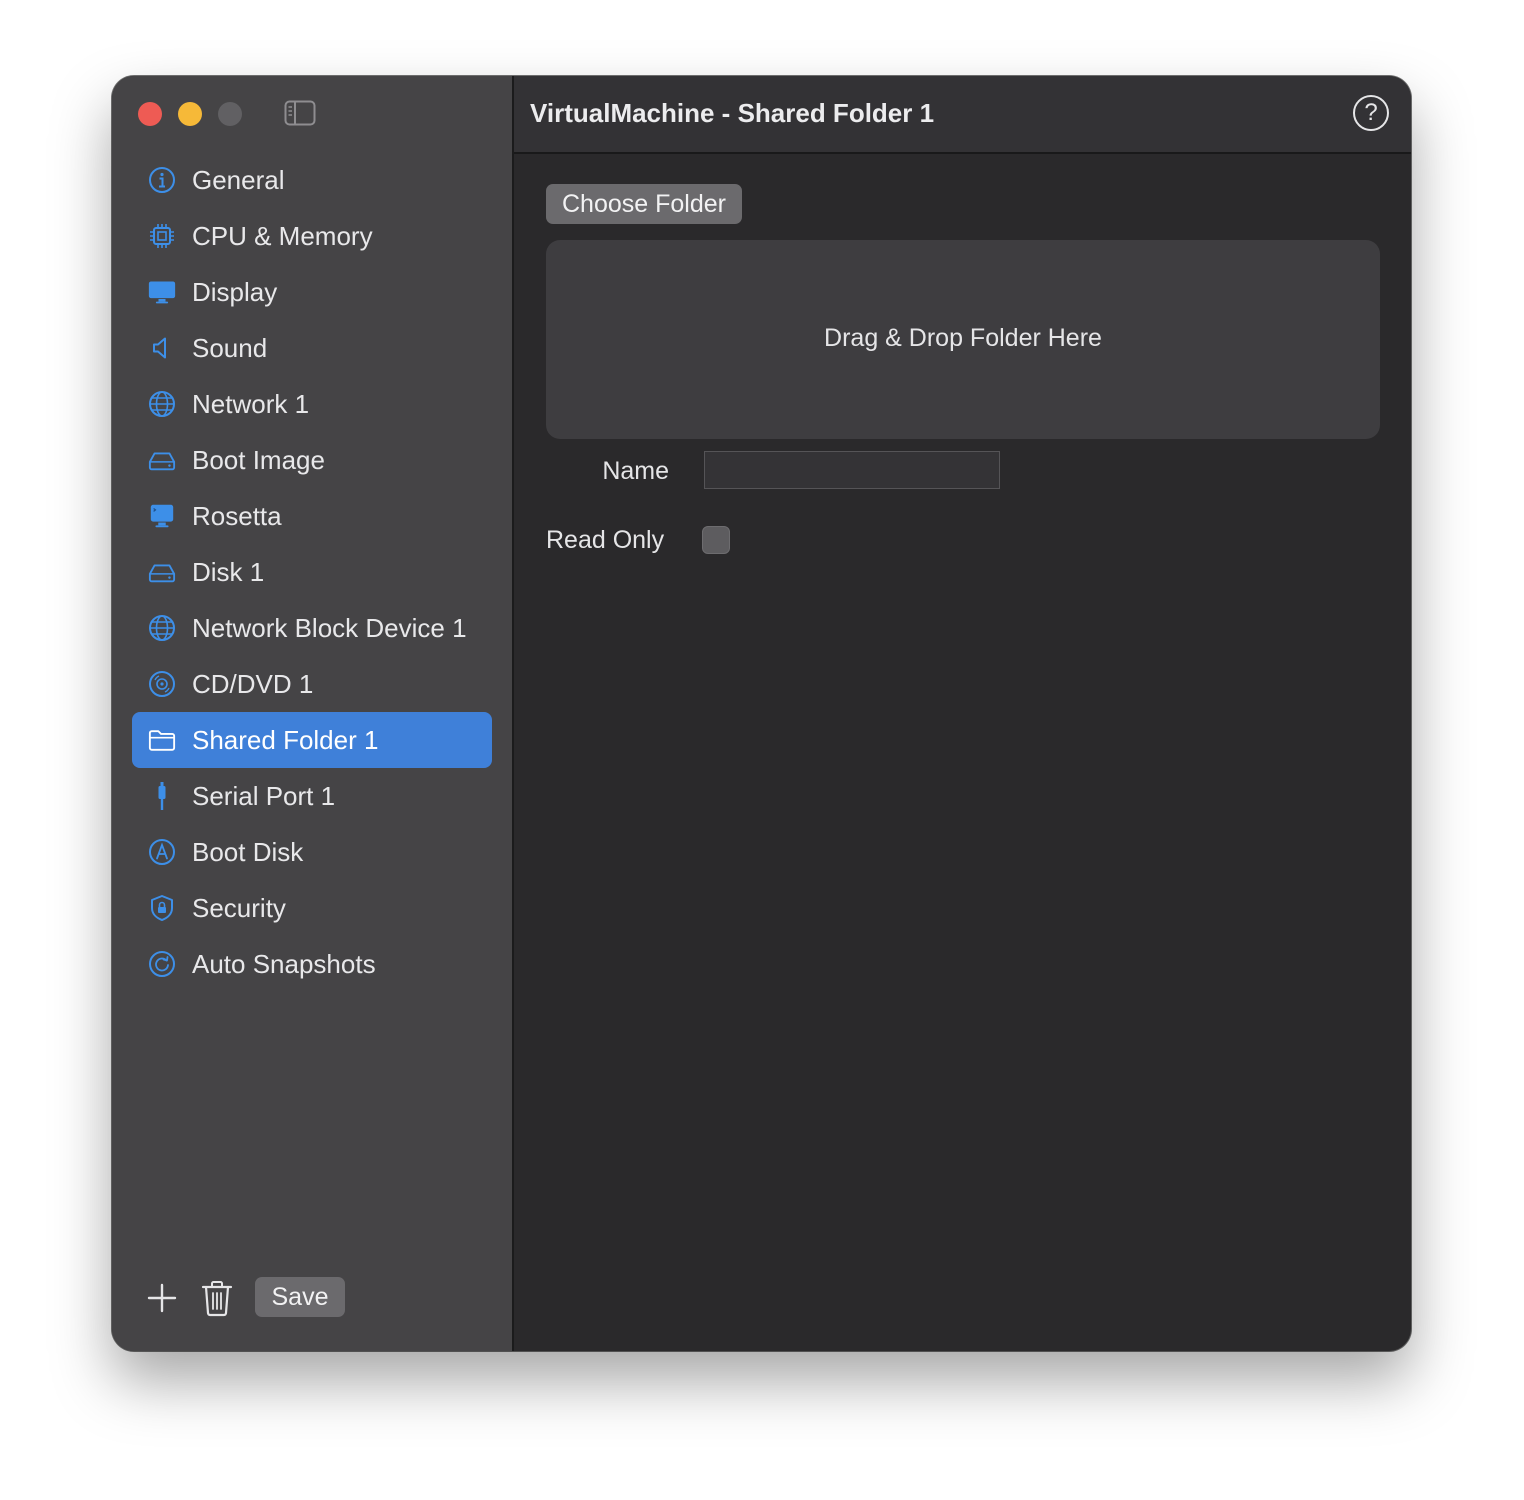 The height and width of the screenshot is (1500, 1524). I want to click on close-window-button, so click(150, 114).